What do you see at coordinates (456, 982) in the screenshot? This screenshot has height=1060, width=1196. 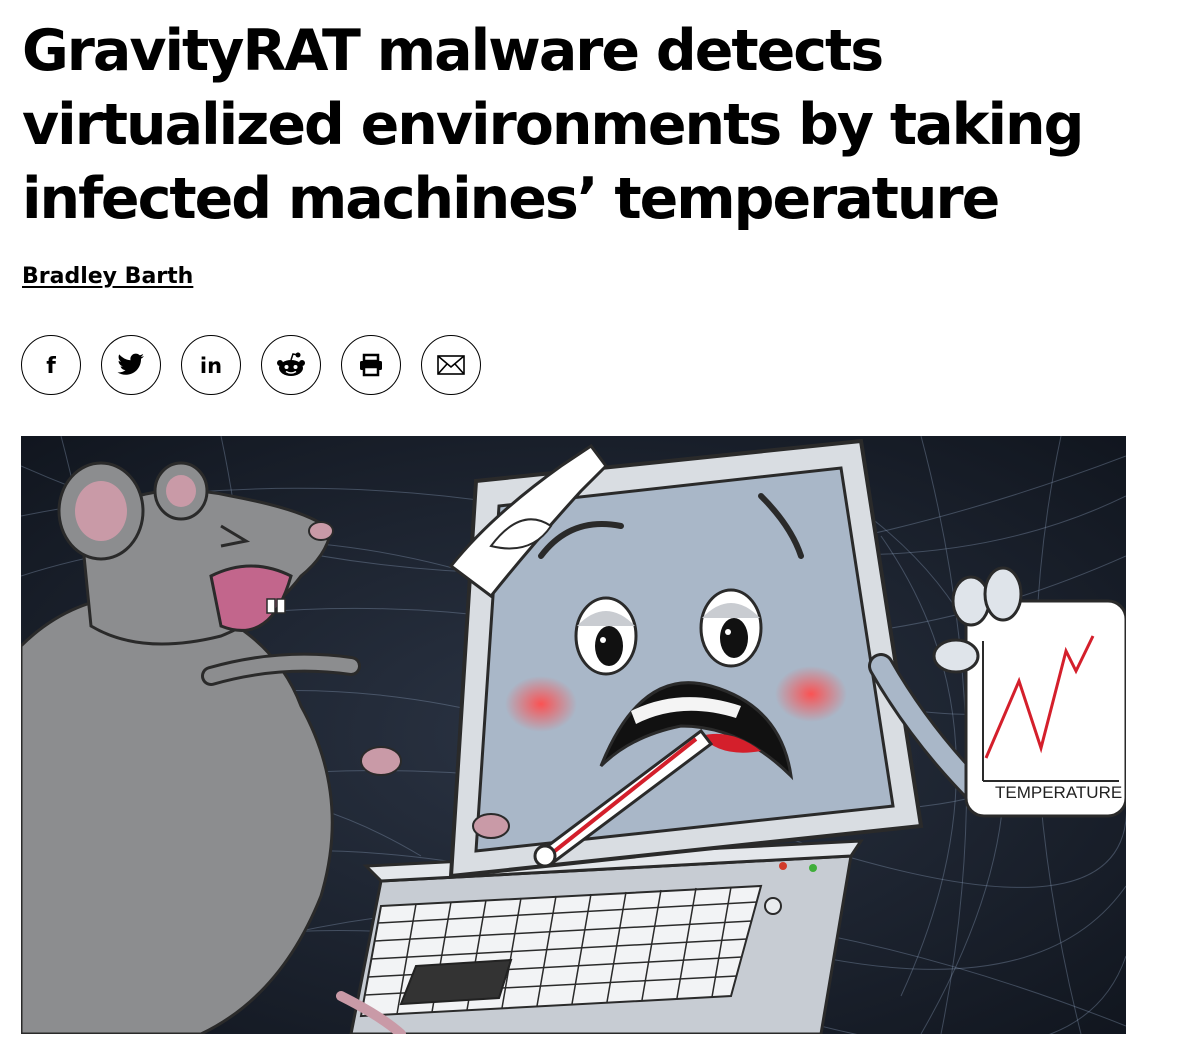 I see `laptop-touchpad` at bounding box center [456, 982].